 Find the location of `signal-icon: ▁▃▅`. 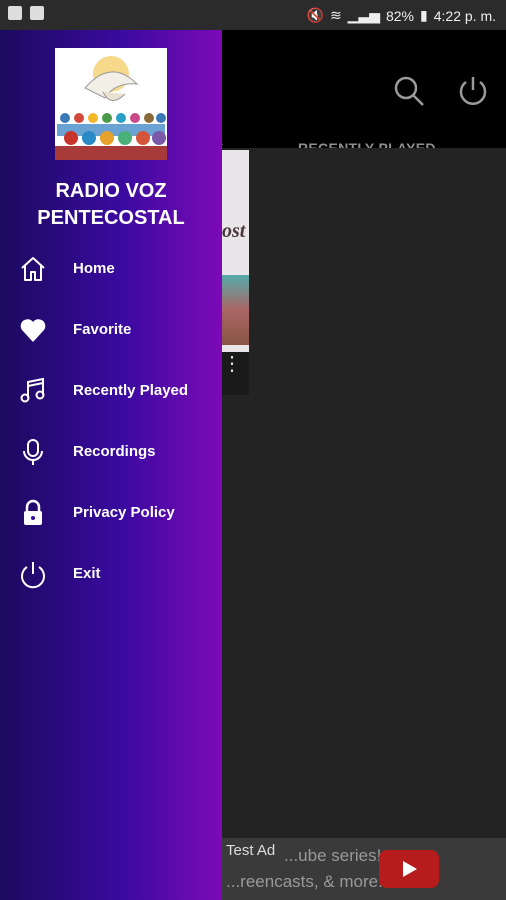

signal-icon: ▁▃▅ is located at coordinates (363, 15).